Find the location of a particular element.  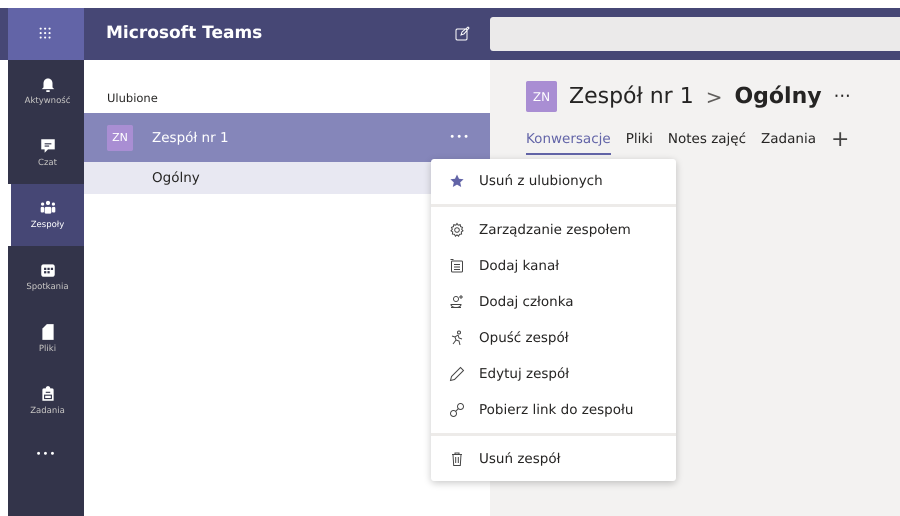

menu-item: Pobierz link do zespołu is located at coordinates (553, 410).